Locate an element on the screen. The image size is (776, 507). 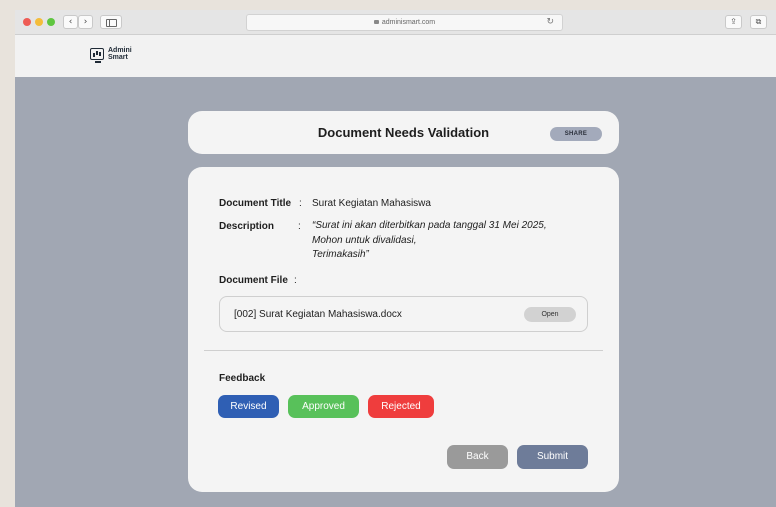
sidebar-toggle-icon is located at coordinates (111, 22).